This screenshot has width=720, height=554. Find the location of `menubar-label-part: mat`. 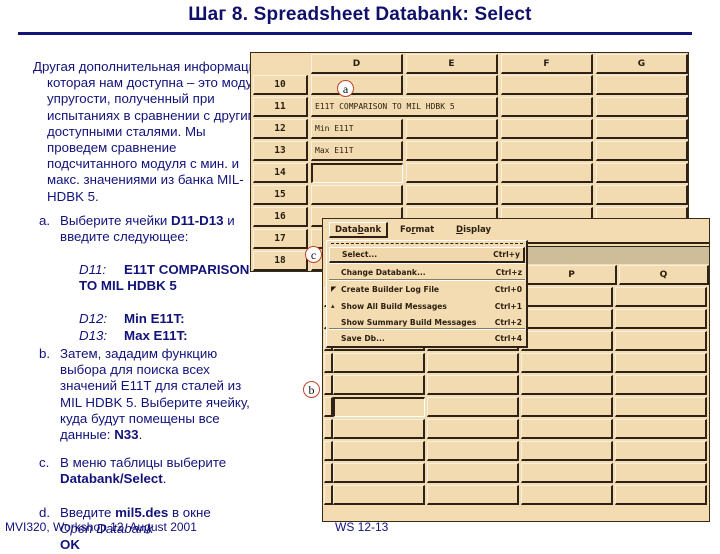

menubar-label-part: mat is located at coordinates (425, 230).